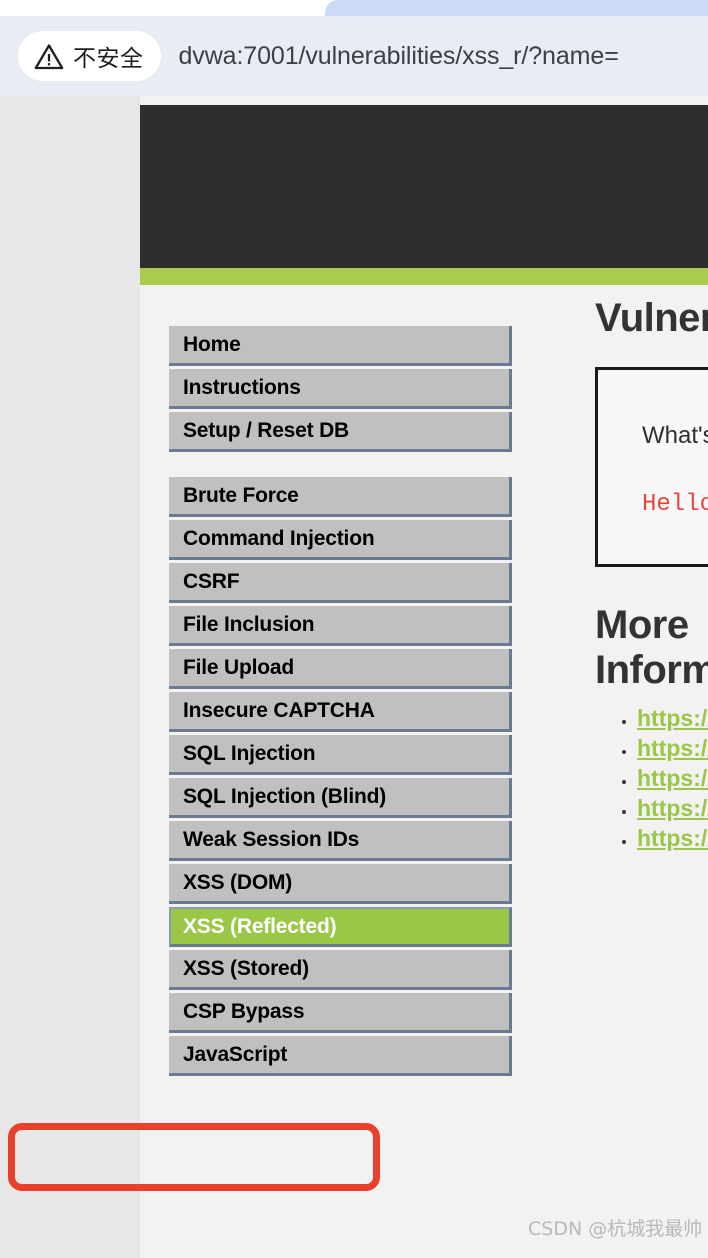  I want to click on sidebar-item-xss-stored: XSS (Stored), so click(340, 970).